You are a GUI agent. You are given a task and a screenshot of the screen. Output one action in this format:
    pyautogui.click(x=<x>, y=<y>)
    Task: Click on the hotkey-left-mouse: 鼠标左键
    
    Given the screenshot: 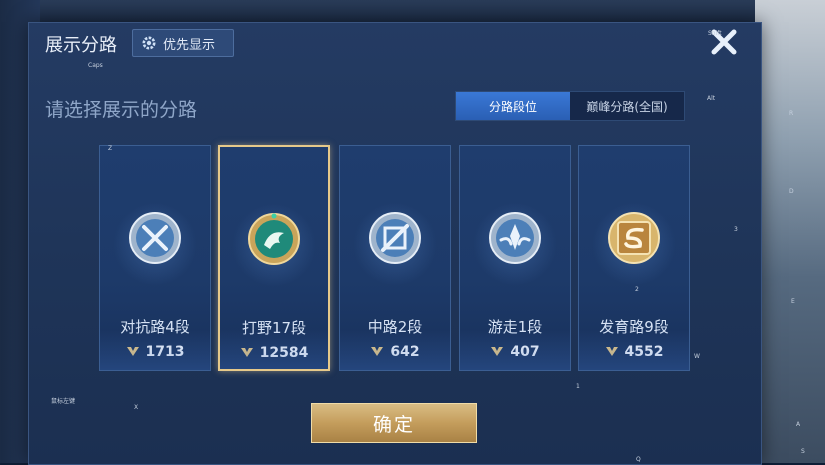 What is the action you would take?
    pyautogui.click(x=63, y=401)
    